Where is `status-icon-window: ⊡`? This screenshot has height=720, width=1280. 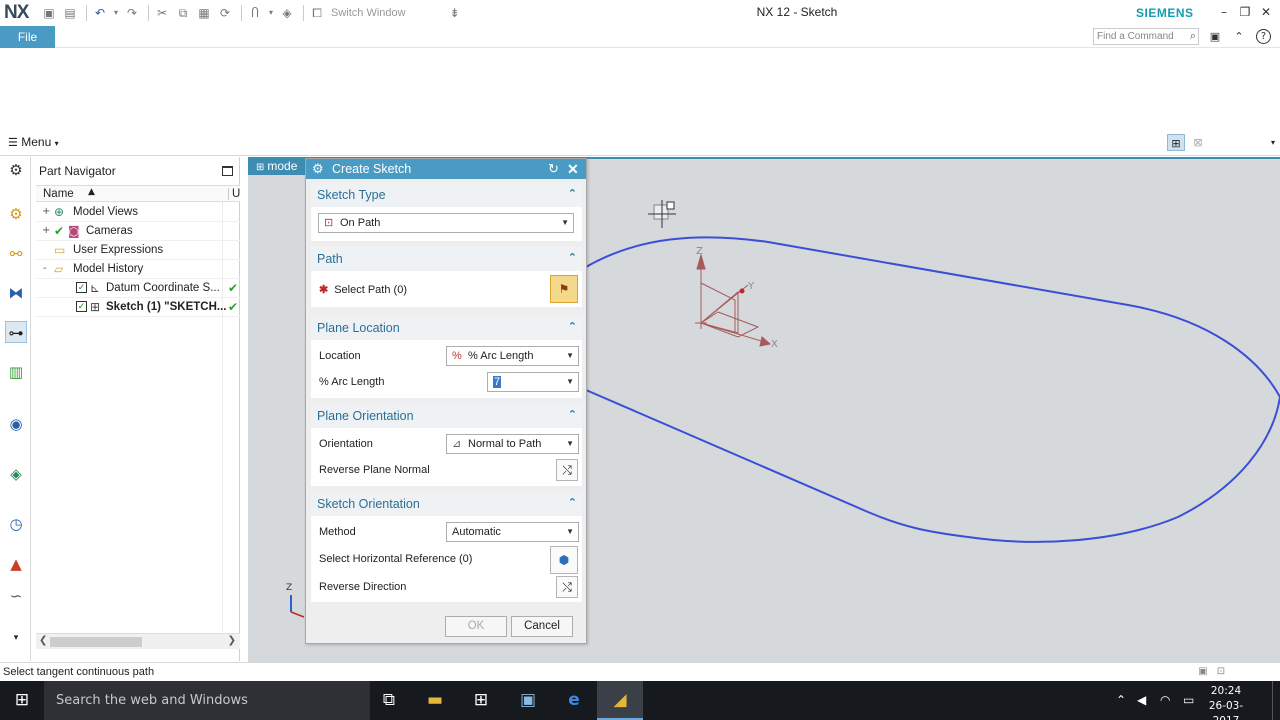 status-icon-window: ⊡ is located at coordinates (1221, 672).